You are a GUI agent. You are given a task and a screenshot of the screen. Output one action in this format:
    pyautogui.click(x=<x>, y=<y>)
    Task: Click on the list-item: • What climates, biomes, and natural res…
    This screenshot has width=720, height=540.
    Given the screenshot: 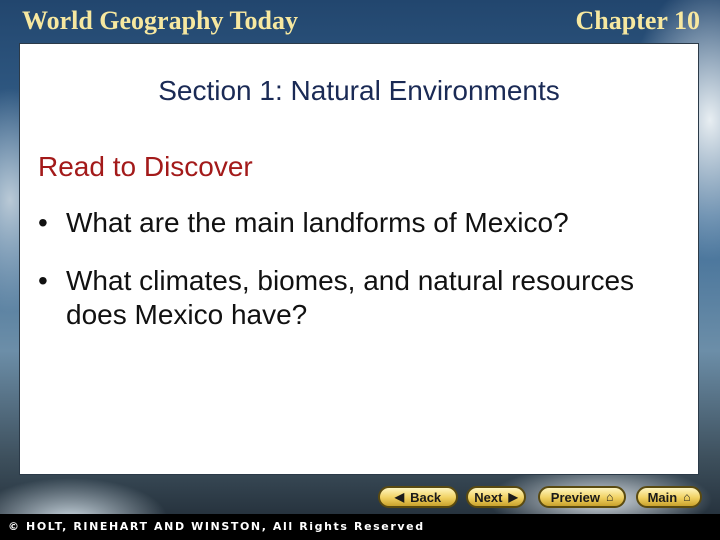 What is the action you would take?
    pyautogui.click(x=358, y=298)
    